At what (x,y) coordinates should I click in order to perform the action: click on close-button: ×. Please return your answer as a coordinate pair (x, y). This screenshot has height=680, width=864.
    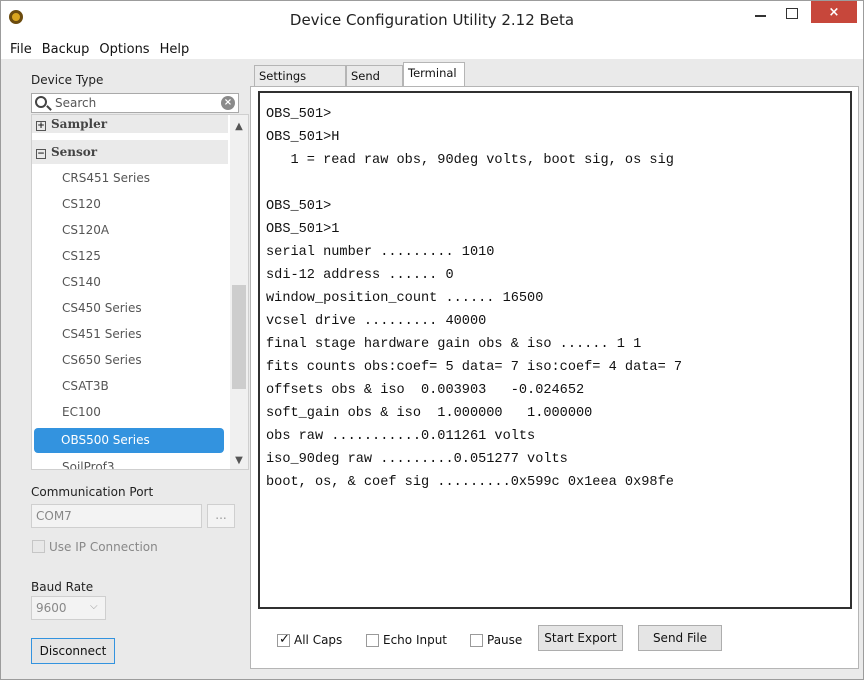
    Looking at the image, I should click on (834, 12).